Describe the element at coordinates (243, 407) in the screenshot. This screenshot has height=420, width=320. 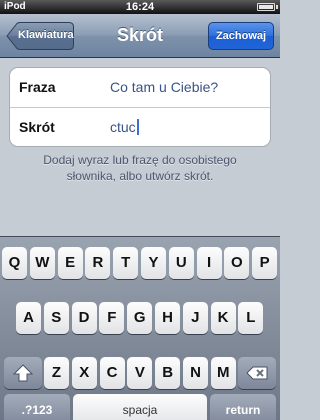
I see `return-key: return` at that location.